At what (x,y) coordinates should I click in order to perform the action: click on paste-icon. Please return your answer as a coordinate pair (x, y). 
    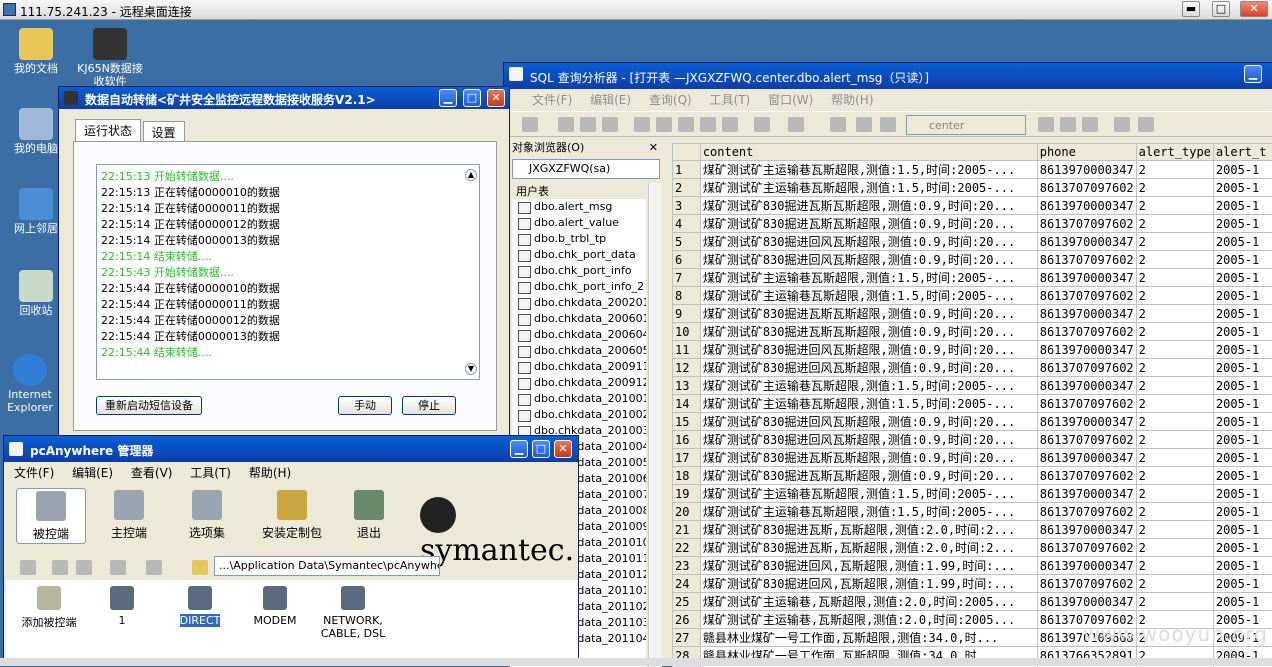
    Looking at the image, I should click on (686, 124).